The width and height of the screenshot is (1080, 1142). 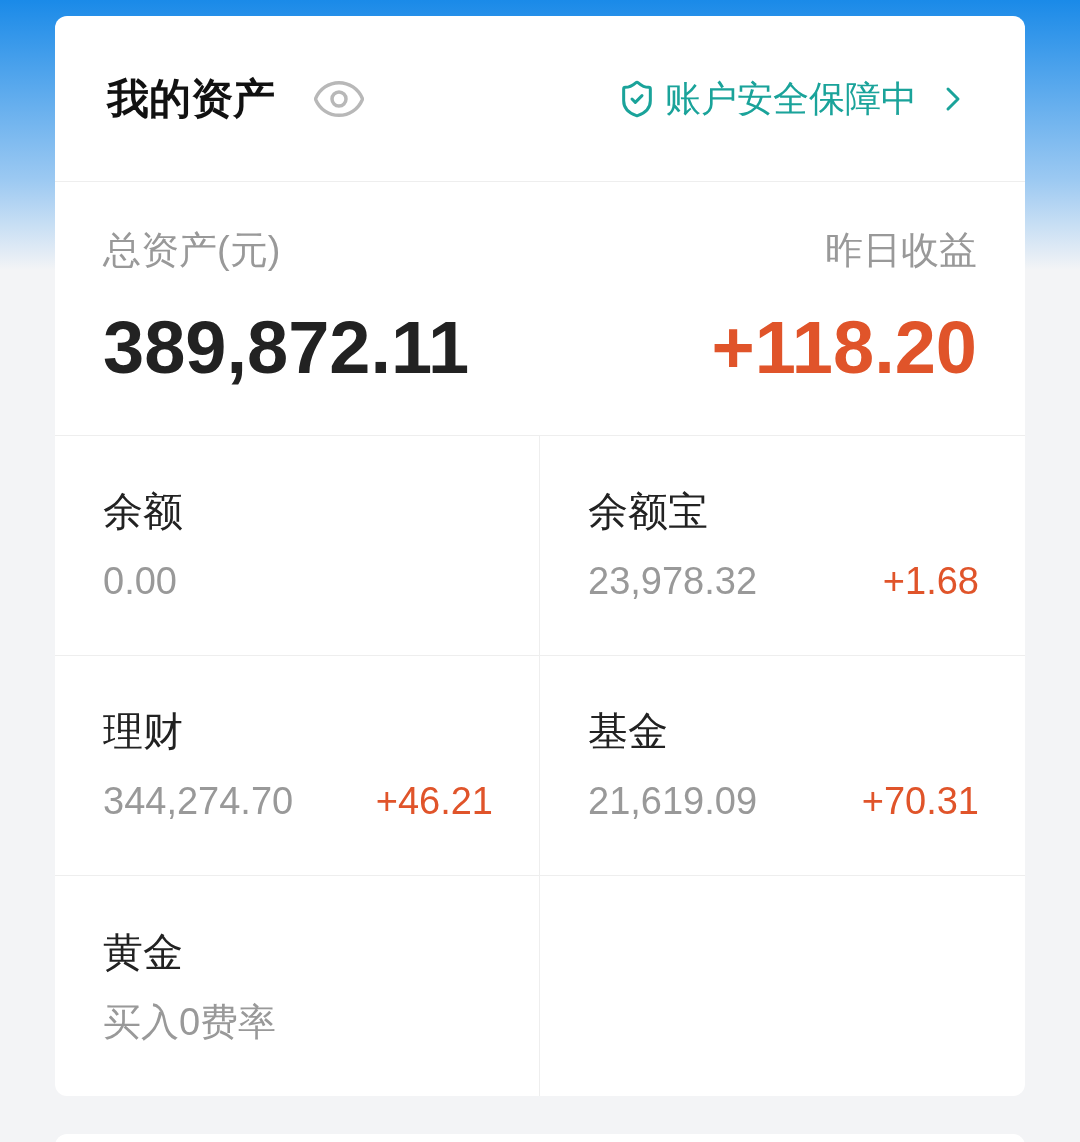 What do you see at coordinates (143, 731) in the screenshot?
I see `asset-name: 理财` at bounding box center [143, 731].